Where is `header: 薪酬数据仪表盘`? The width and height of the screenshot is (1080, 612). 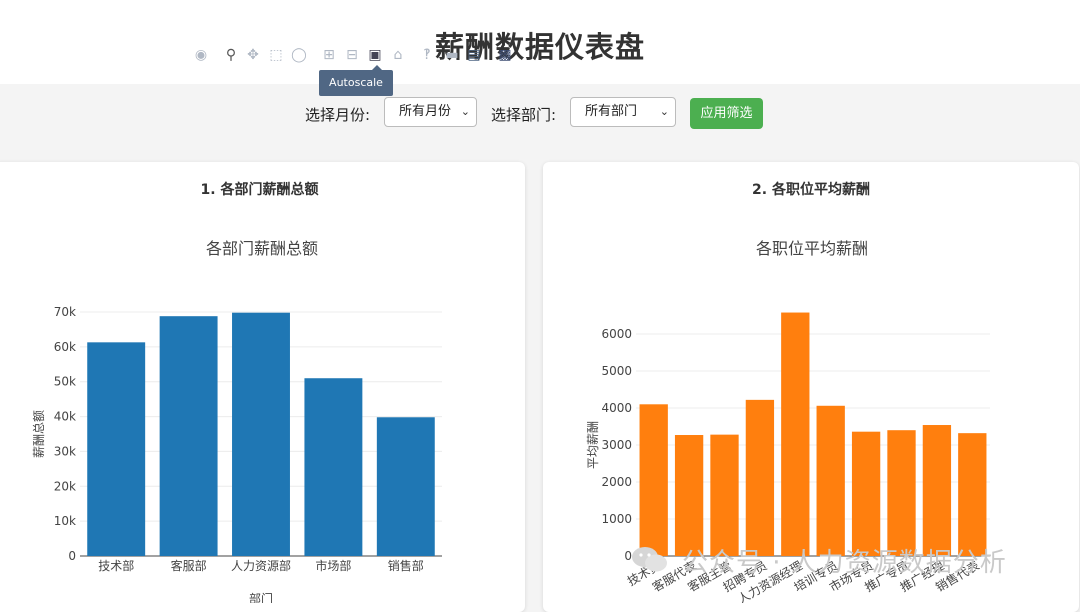
header: 薪酬数据仪表盘 is located at coordinates (540, 42).